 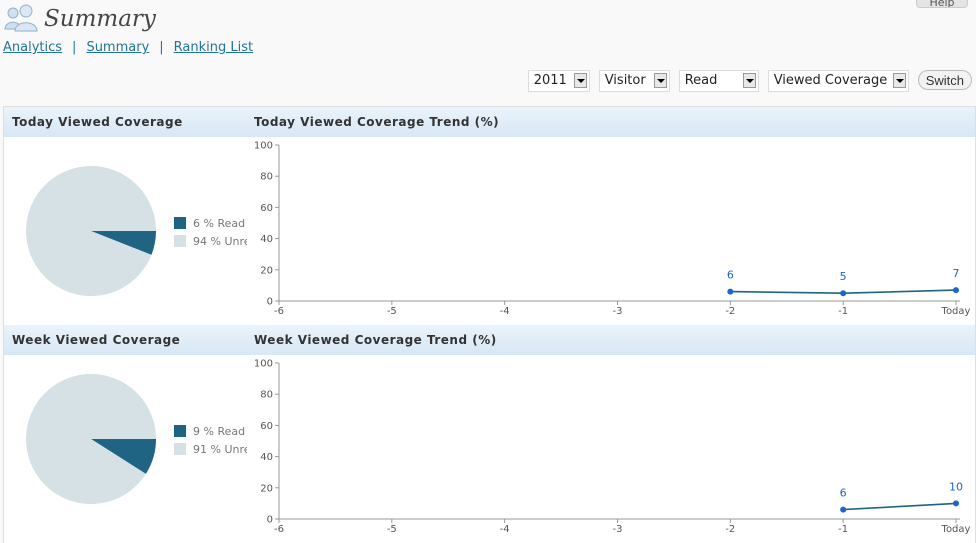 I want to click on week-pie-chart, so click(x=91, y=438).